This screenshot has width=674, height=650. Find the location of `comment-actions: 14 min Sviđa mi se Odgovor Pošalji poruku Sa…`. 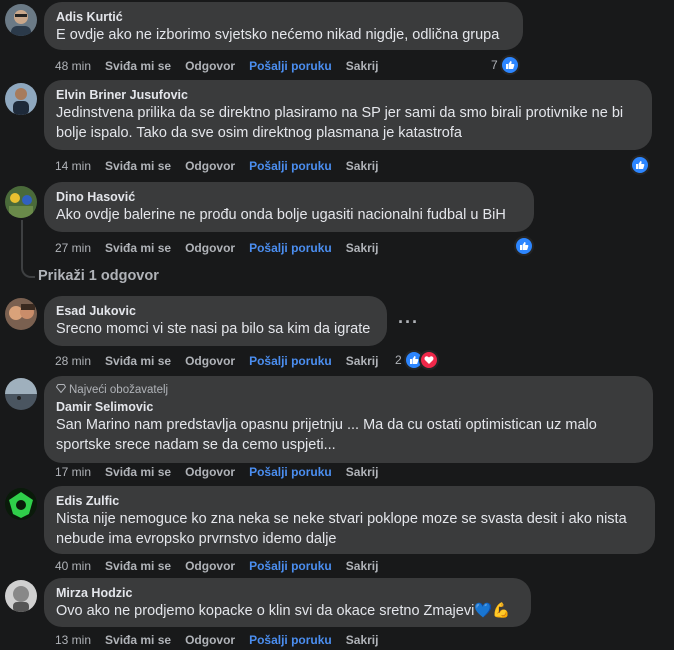

comment-actions: 14 min Sviđa mi se Odgovor Pošalji poruku Sa… is located at coordinates (223, 166).